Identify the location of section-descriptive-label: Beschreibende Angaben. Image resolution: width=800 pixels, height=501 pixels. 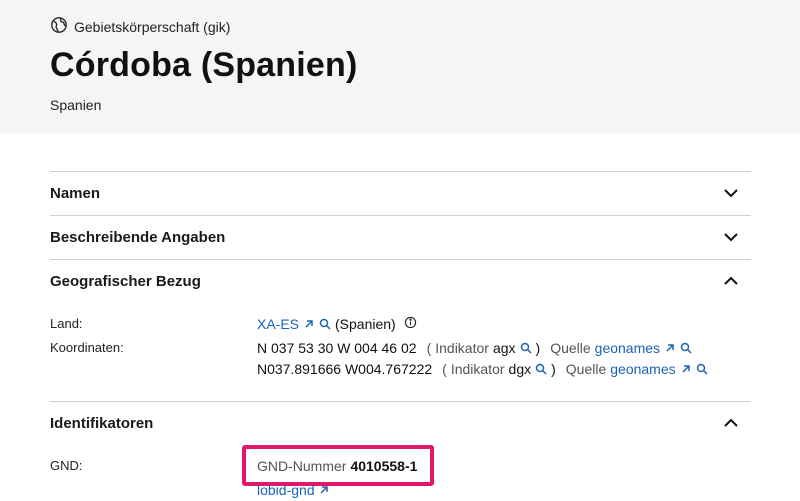
(138, 237).